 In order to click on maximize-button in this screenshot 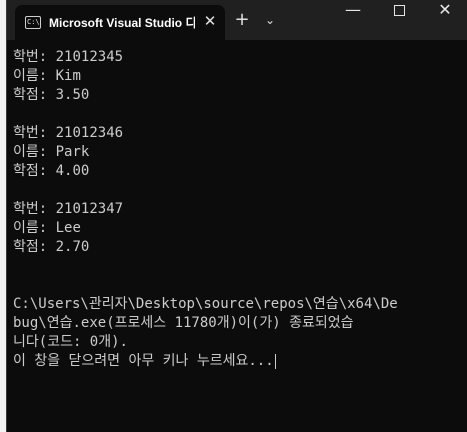, I will do `click(399, 20)`.